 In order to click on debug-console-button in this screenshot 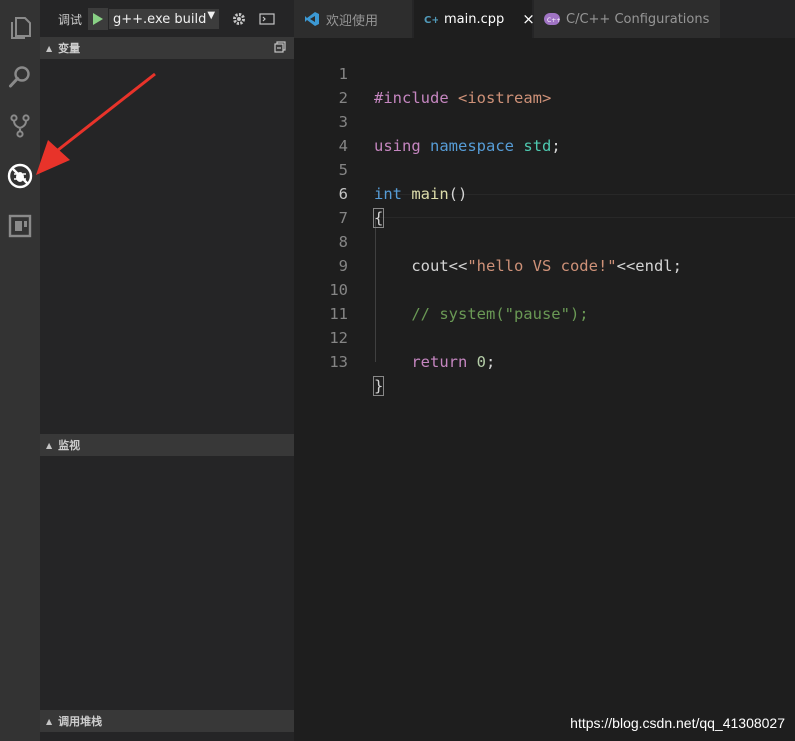, I will do `click(267, 19)`.